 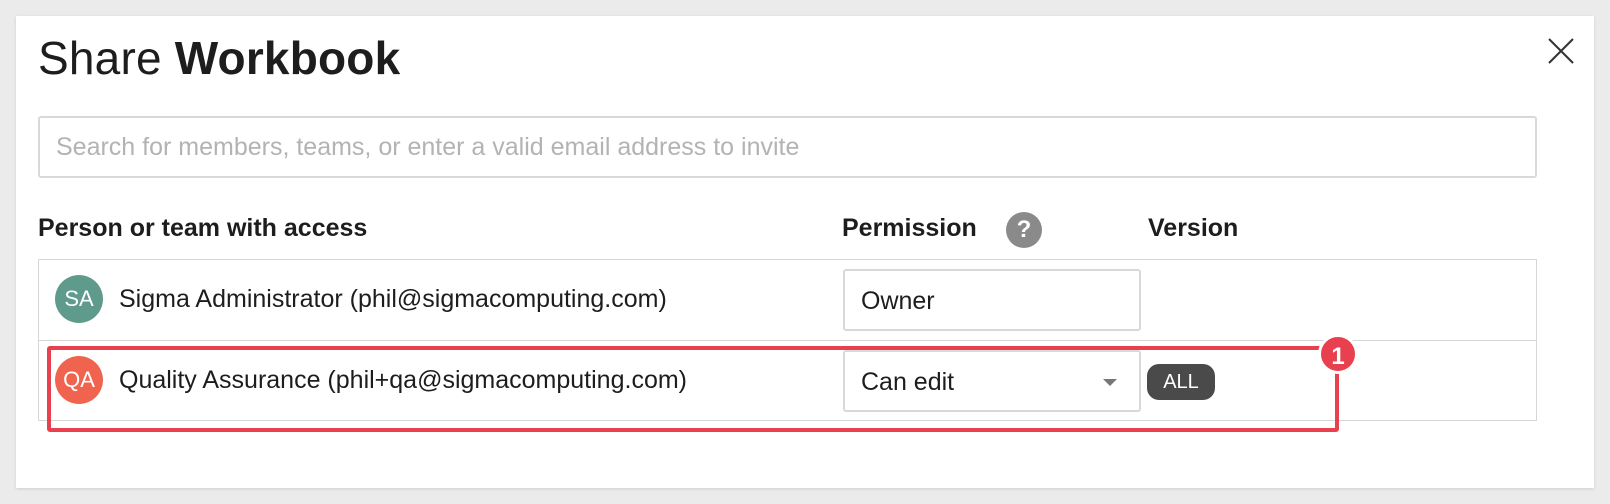 I want to click on permission-value: Owner, so click(x=898, y=301).